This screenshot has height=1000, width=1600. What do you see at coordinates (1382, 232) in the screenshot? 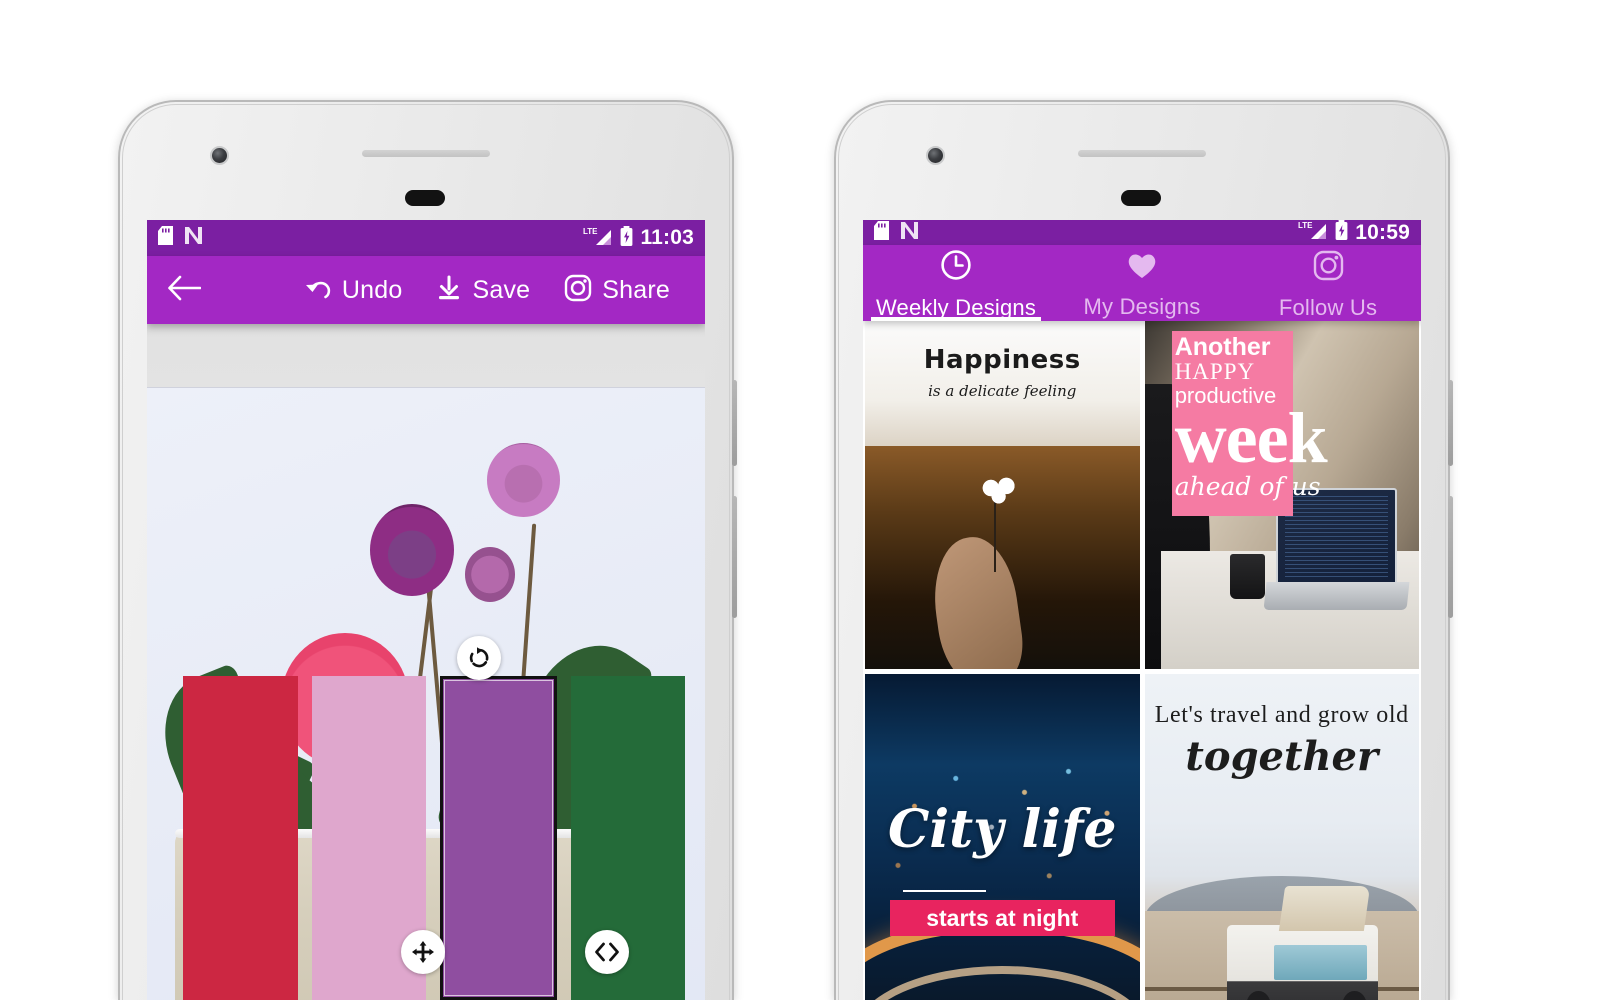
I see `status-bar-time: 10:59` at bounding box center [1382, 232].